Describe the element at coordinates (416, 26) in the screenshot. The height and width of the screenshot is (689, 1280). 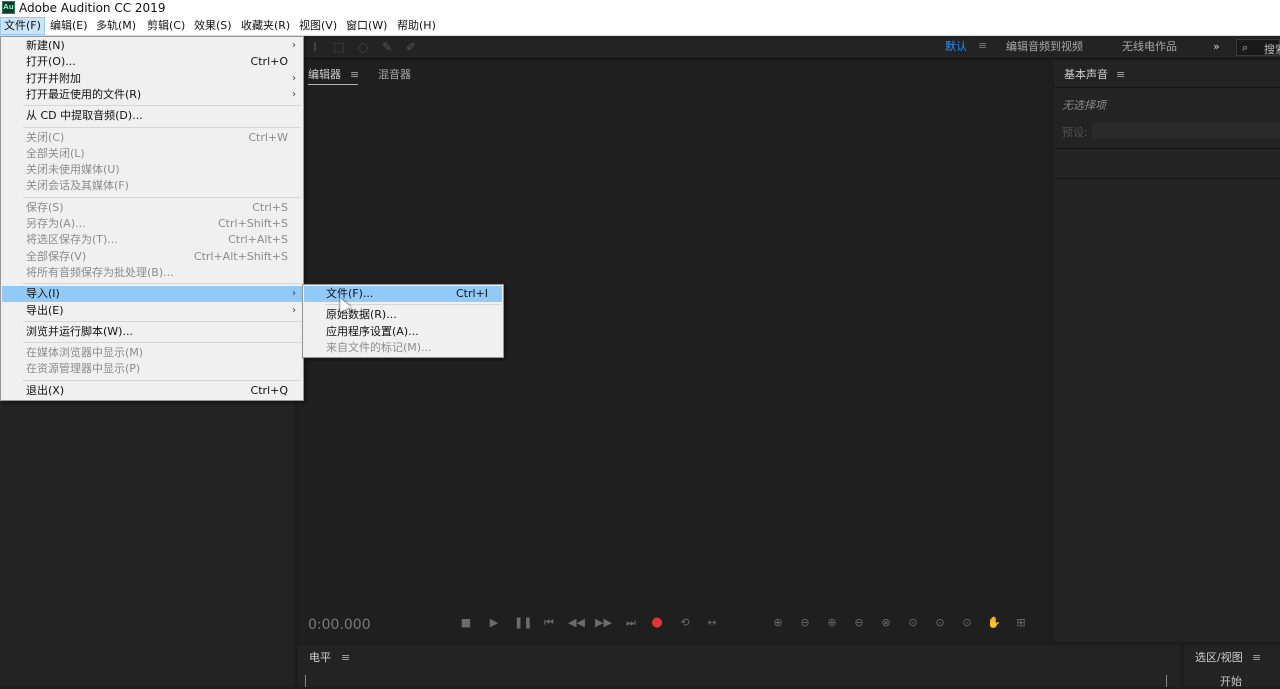
I see `menu-help: 帮助(H)` at that location.